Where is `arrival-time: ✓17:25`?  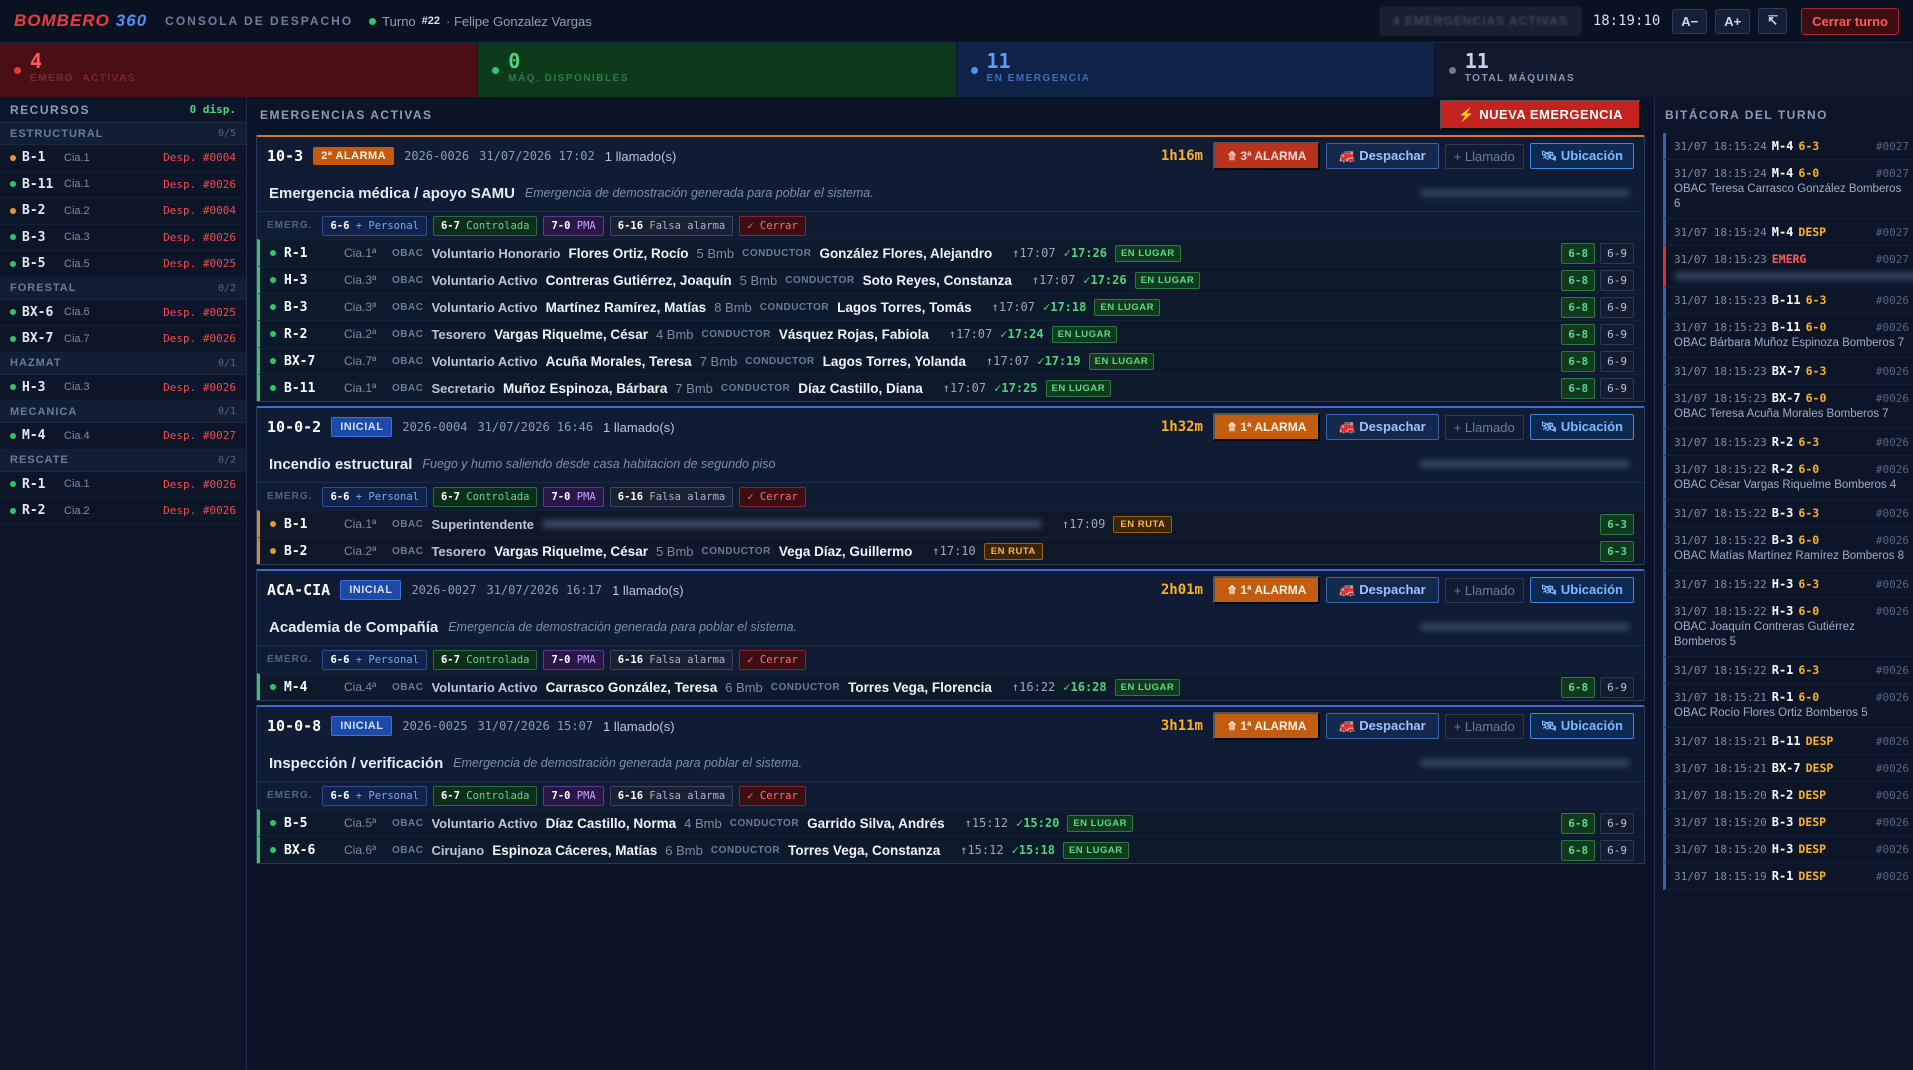 arrival-time: ✓17:25 is located at coordinates (1016, 388).